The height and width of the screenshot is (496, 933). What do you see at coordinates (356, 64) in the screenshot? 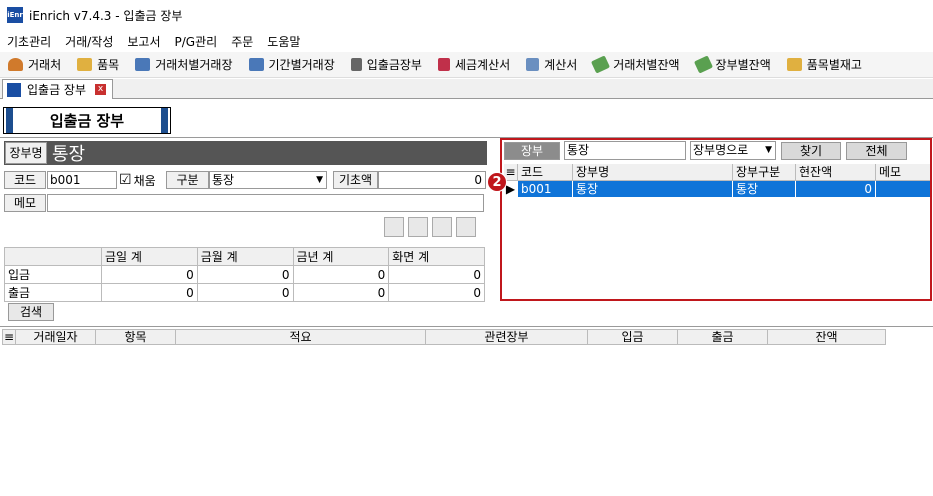
I see `calculator-icon` at bounding box center [356, 64].